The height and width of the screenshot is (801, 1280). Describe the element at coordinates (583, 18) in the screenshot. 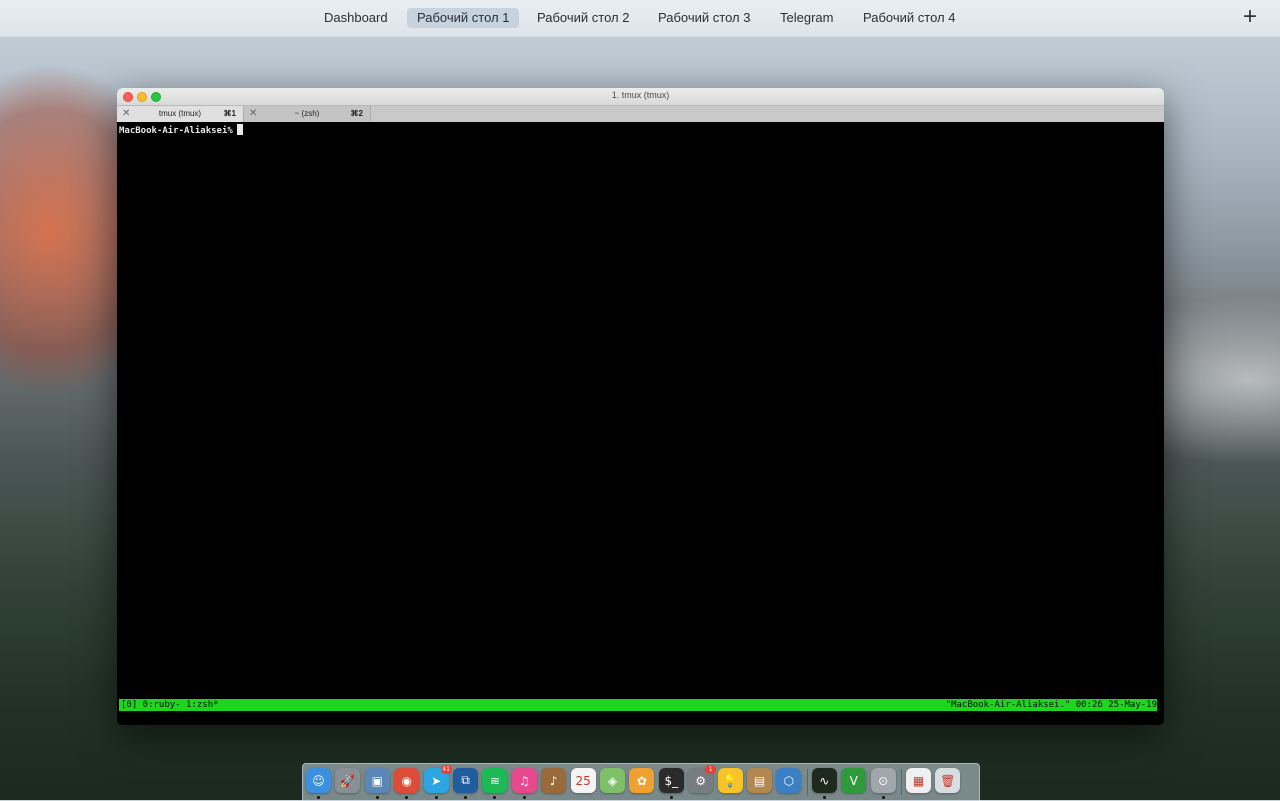

I see `space-desktop-2: Рабочий стол 2` at that location.